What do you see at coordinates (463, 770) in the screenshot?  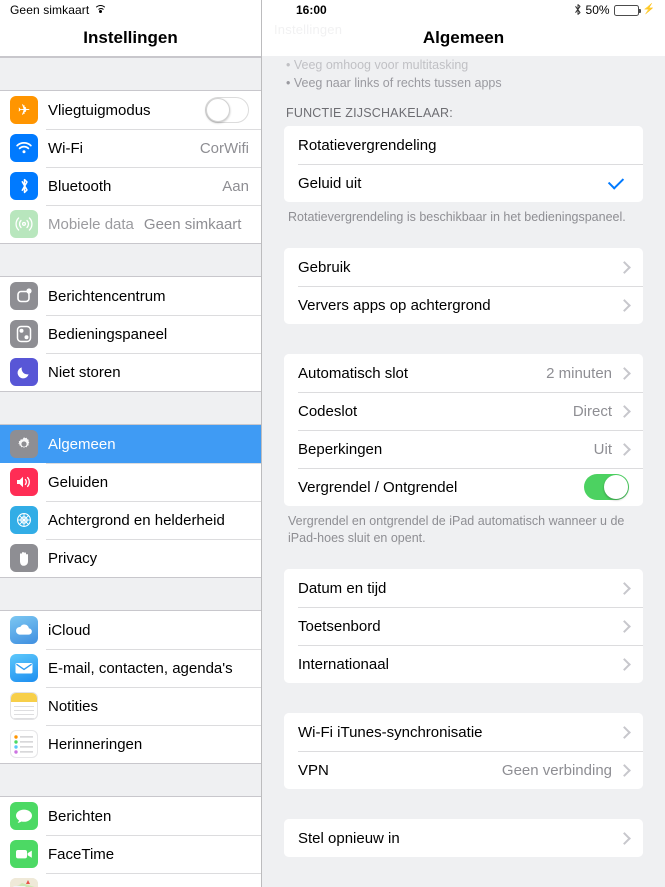 I see `row-vpn: VPN Geen verbinding` at bounding box center [463, 770].